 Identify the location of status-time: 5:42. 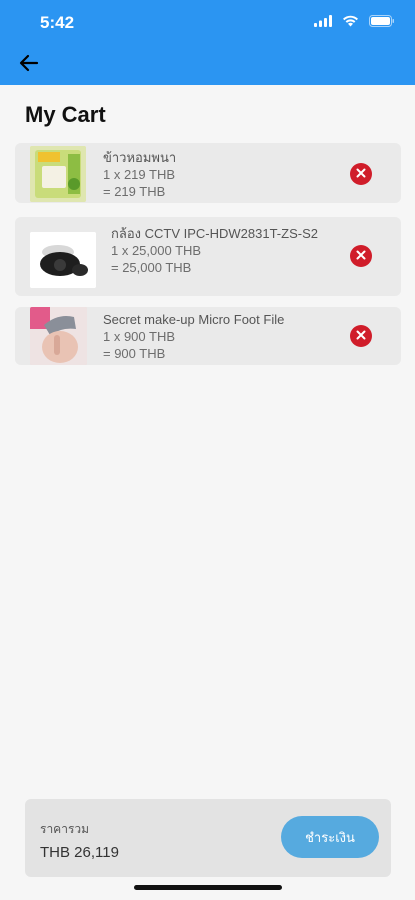
(57, 22).